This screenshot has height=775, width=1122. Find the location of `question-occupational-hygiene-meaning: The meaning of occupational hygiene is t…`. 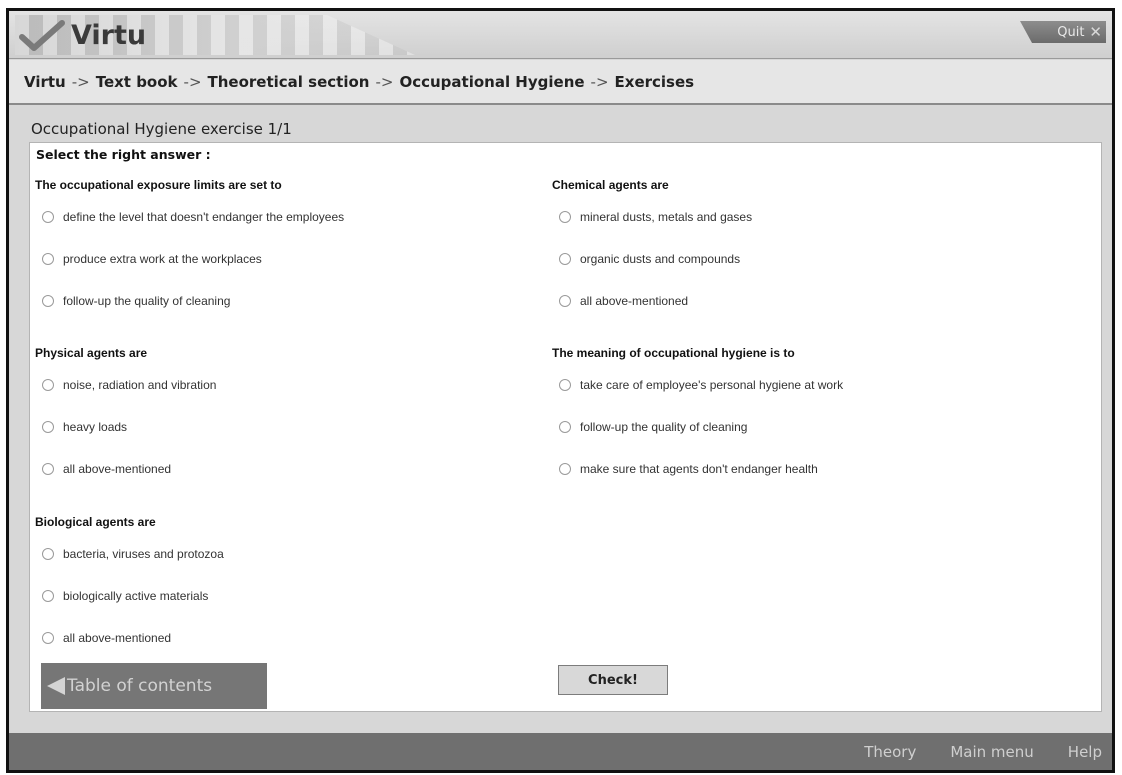

question-occupational-hygiene-meaning: The meaning of occupational hygiene is t… is located at coordinates (812, 416).